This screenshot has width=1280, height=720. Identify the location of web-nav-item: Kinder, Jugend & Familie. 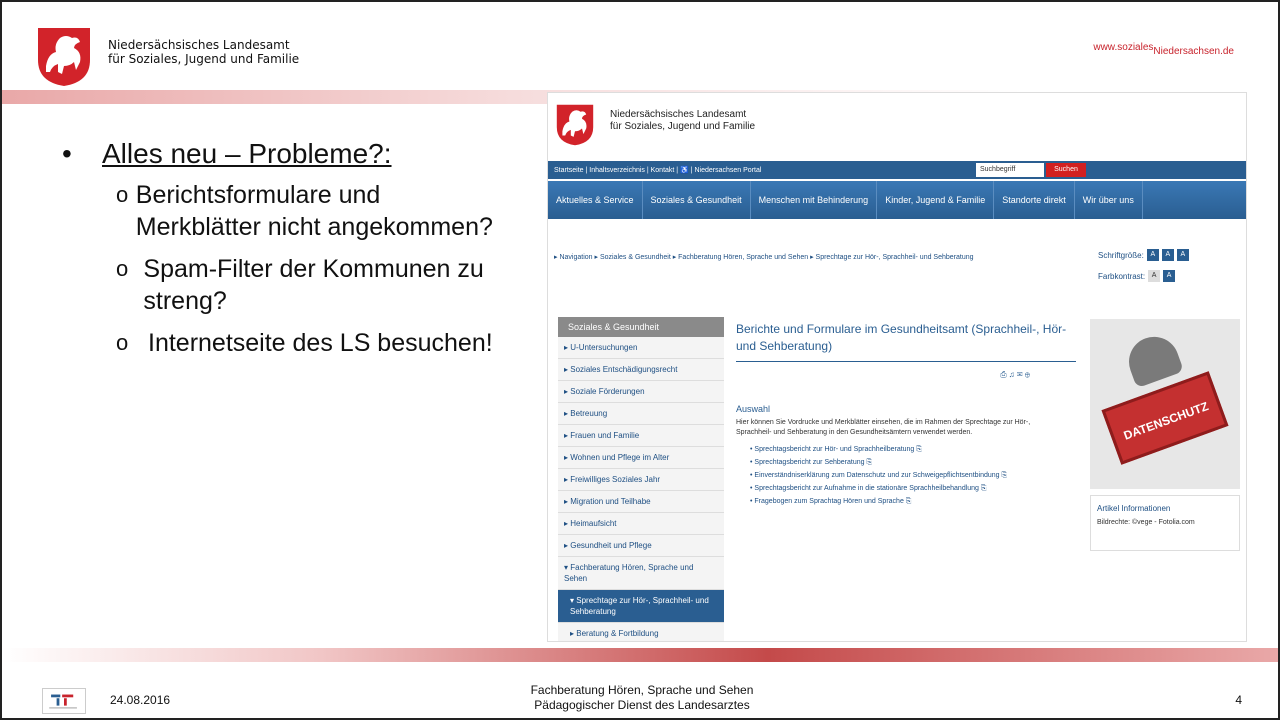
(936, 200).